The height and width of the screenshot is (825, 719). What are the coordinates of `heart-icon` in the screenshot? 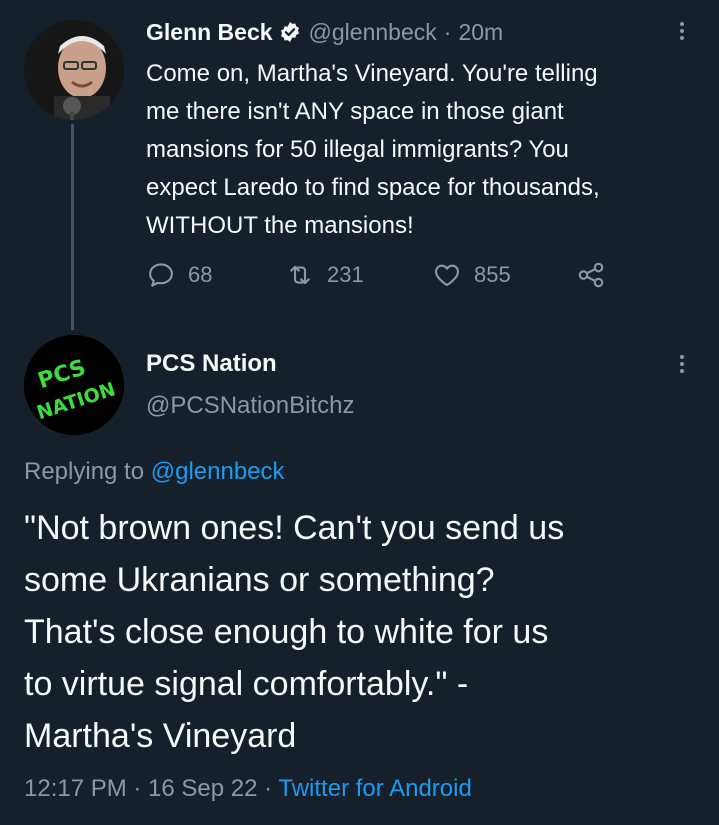 It's located at (447, 275).